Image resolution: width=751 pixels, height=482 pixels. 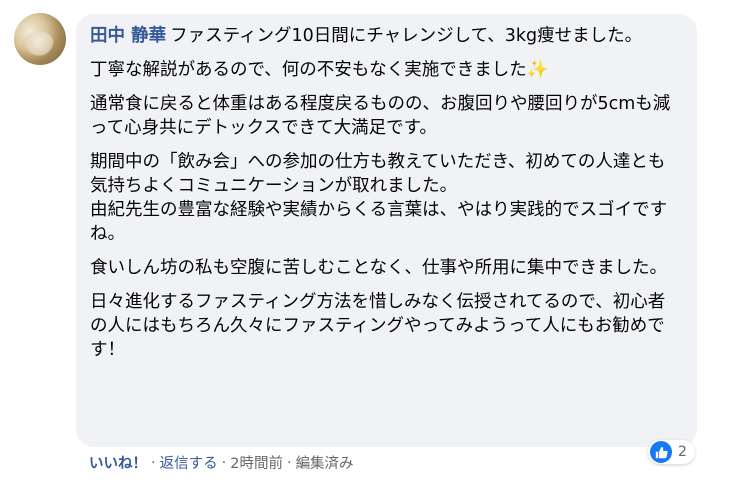 What do you see at coordinates (128, 36) in the screenshot?
I see `author-name: 田中 静華` at bounding box center [128, 36].